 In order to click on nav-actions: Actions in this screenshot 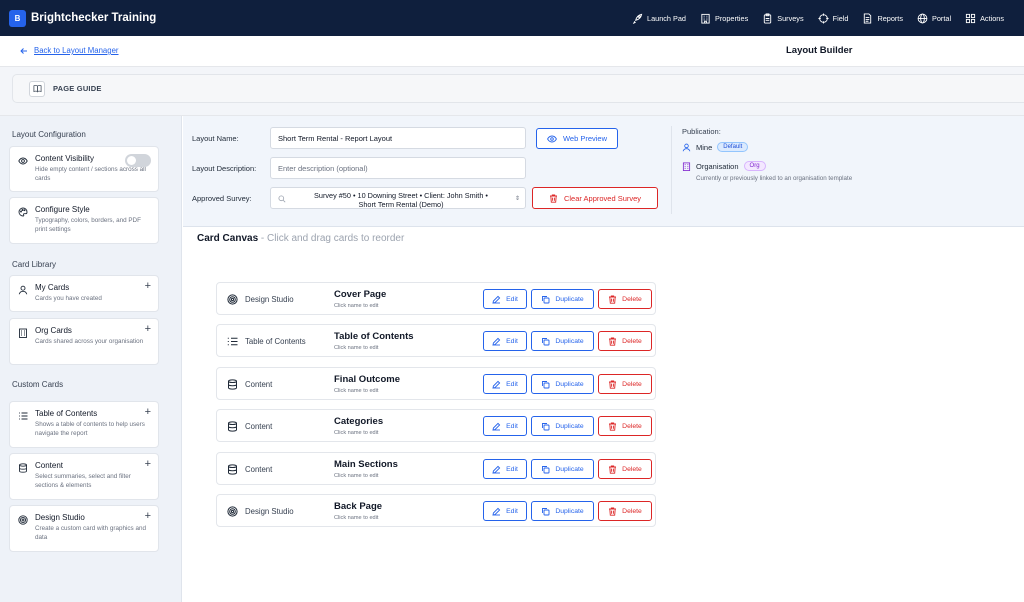, I will do `click(984, 18)`.